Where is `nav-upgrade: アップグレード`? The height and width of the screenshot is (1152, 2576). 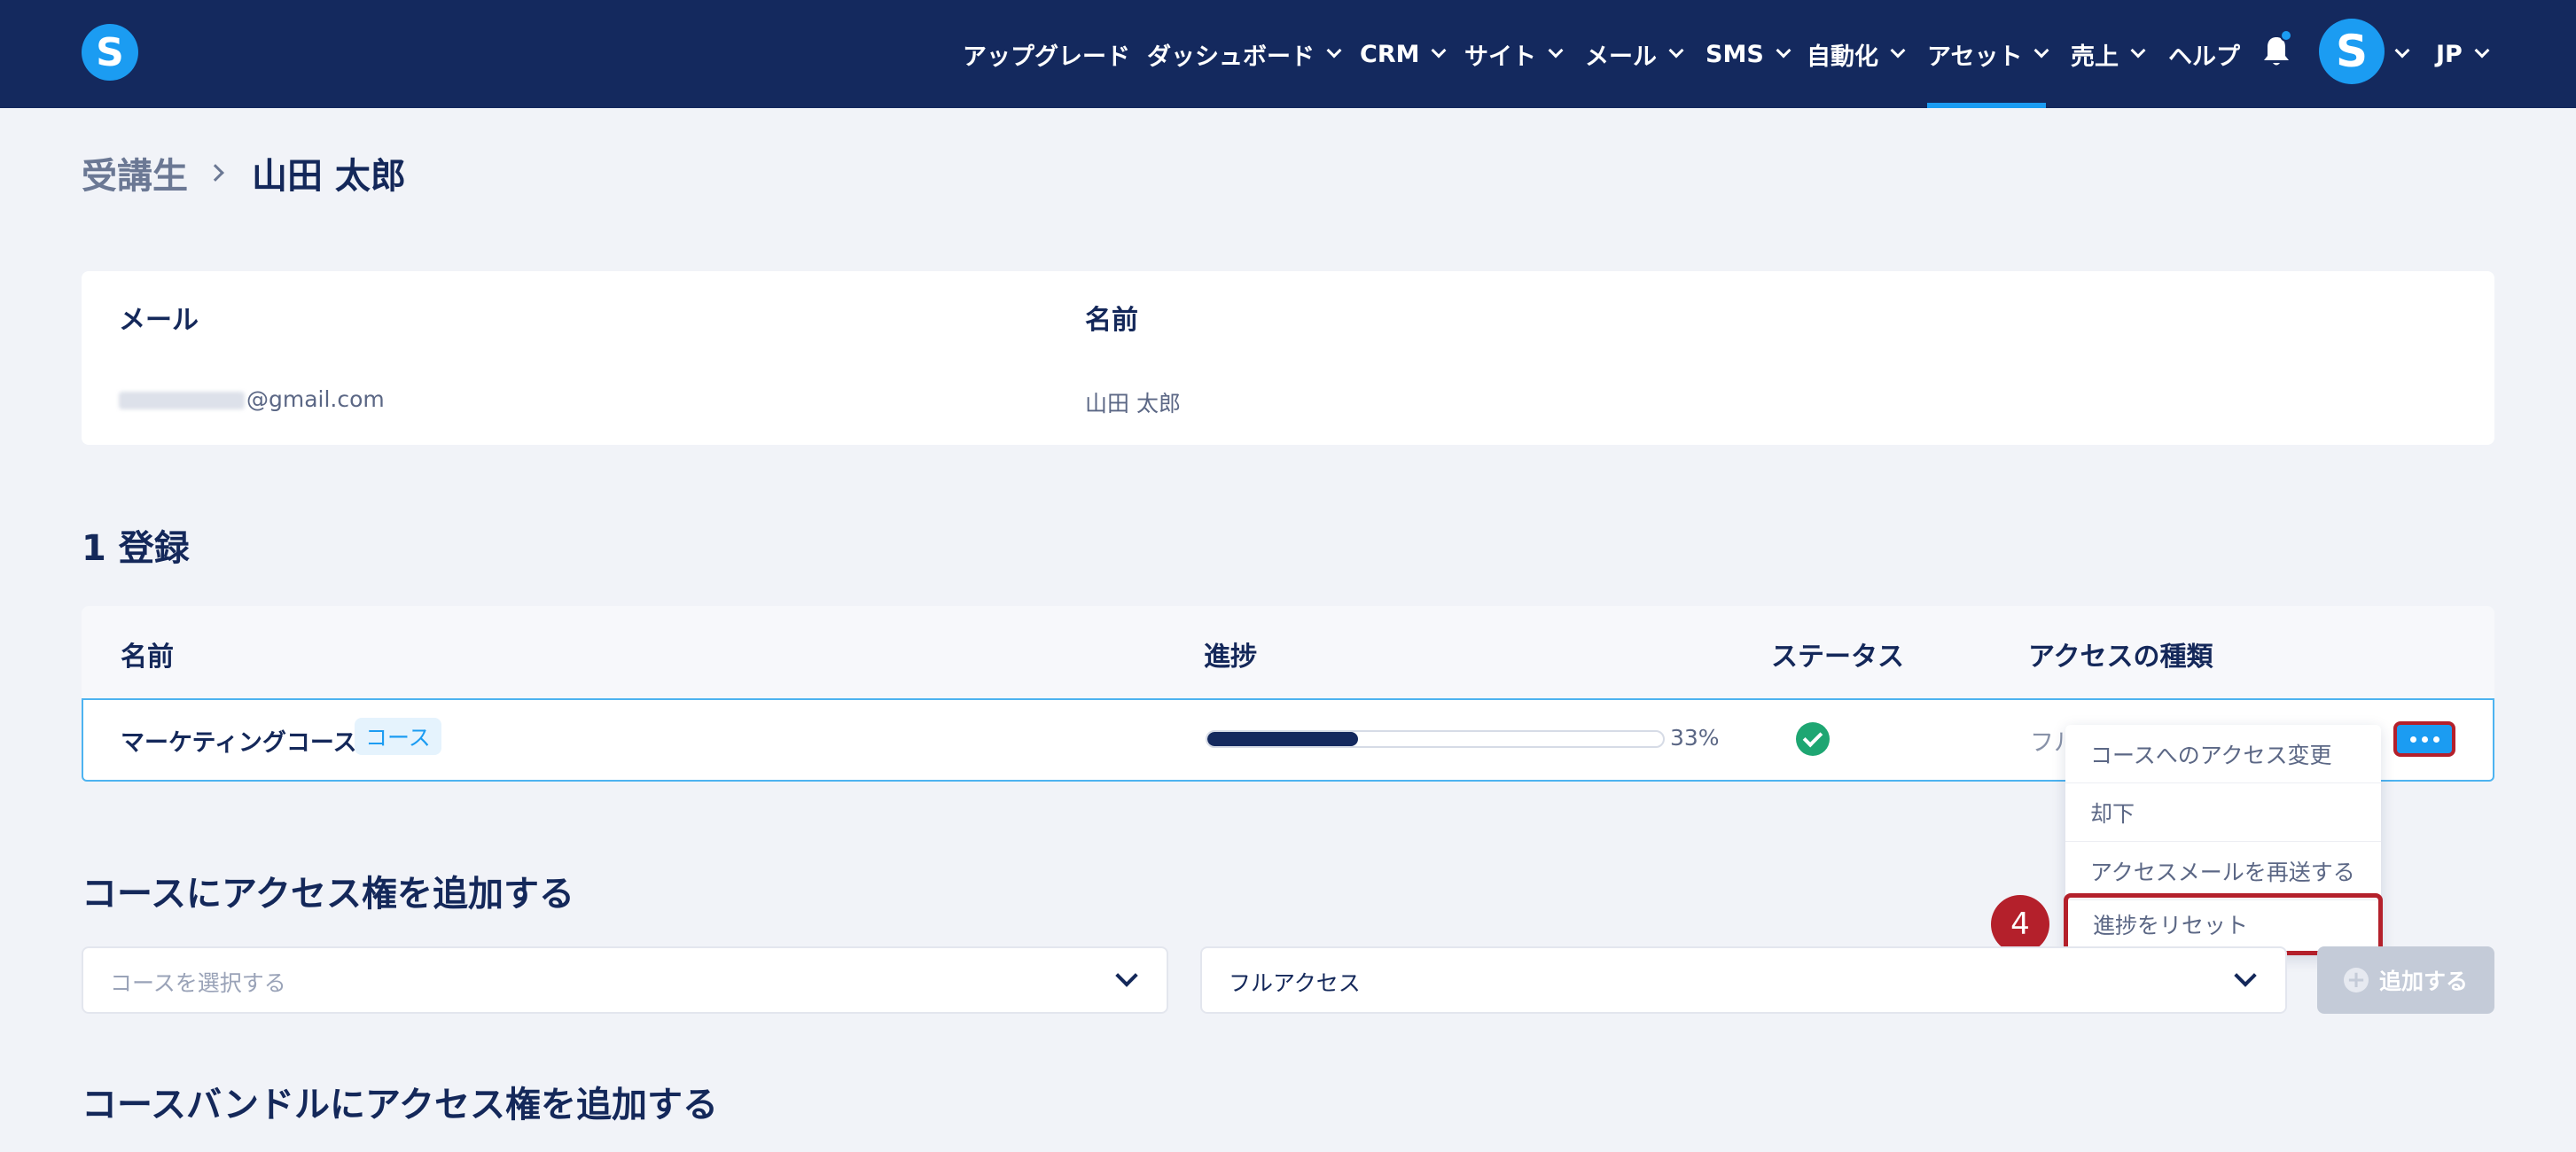 nav-upgrade: アップグレード is located at coordinates (1046, 54).